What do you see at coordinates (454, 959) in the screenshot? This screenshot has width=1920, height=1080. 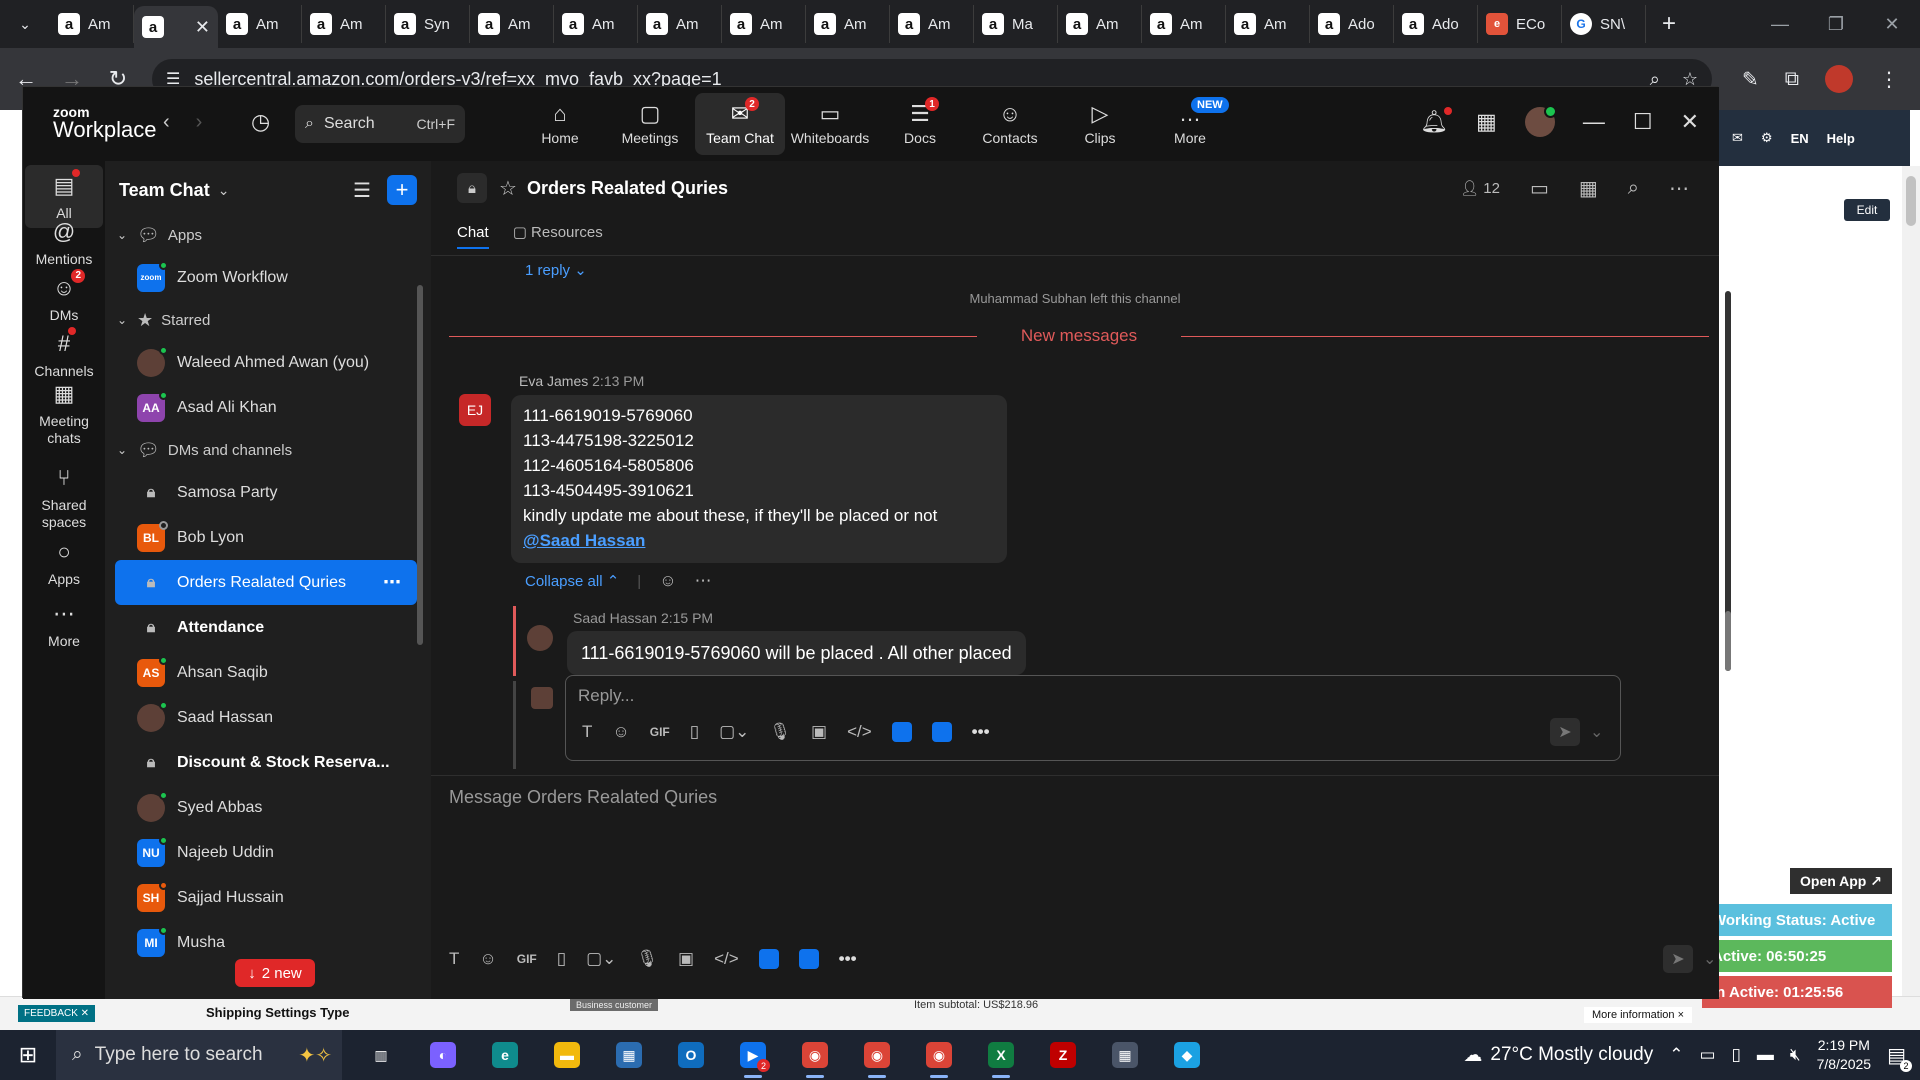 I see `text-format-icon: T` at bounding box center [454, 959].